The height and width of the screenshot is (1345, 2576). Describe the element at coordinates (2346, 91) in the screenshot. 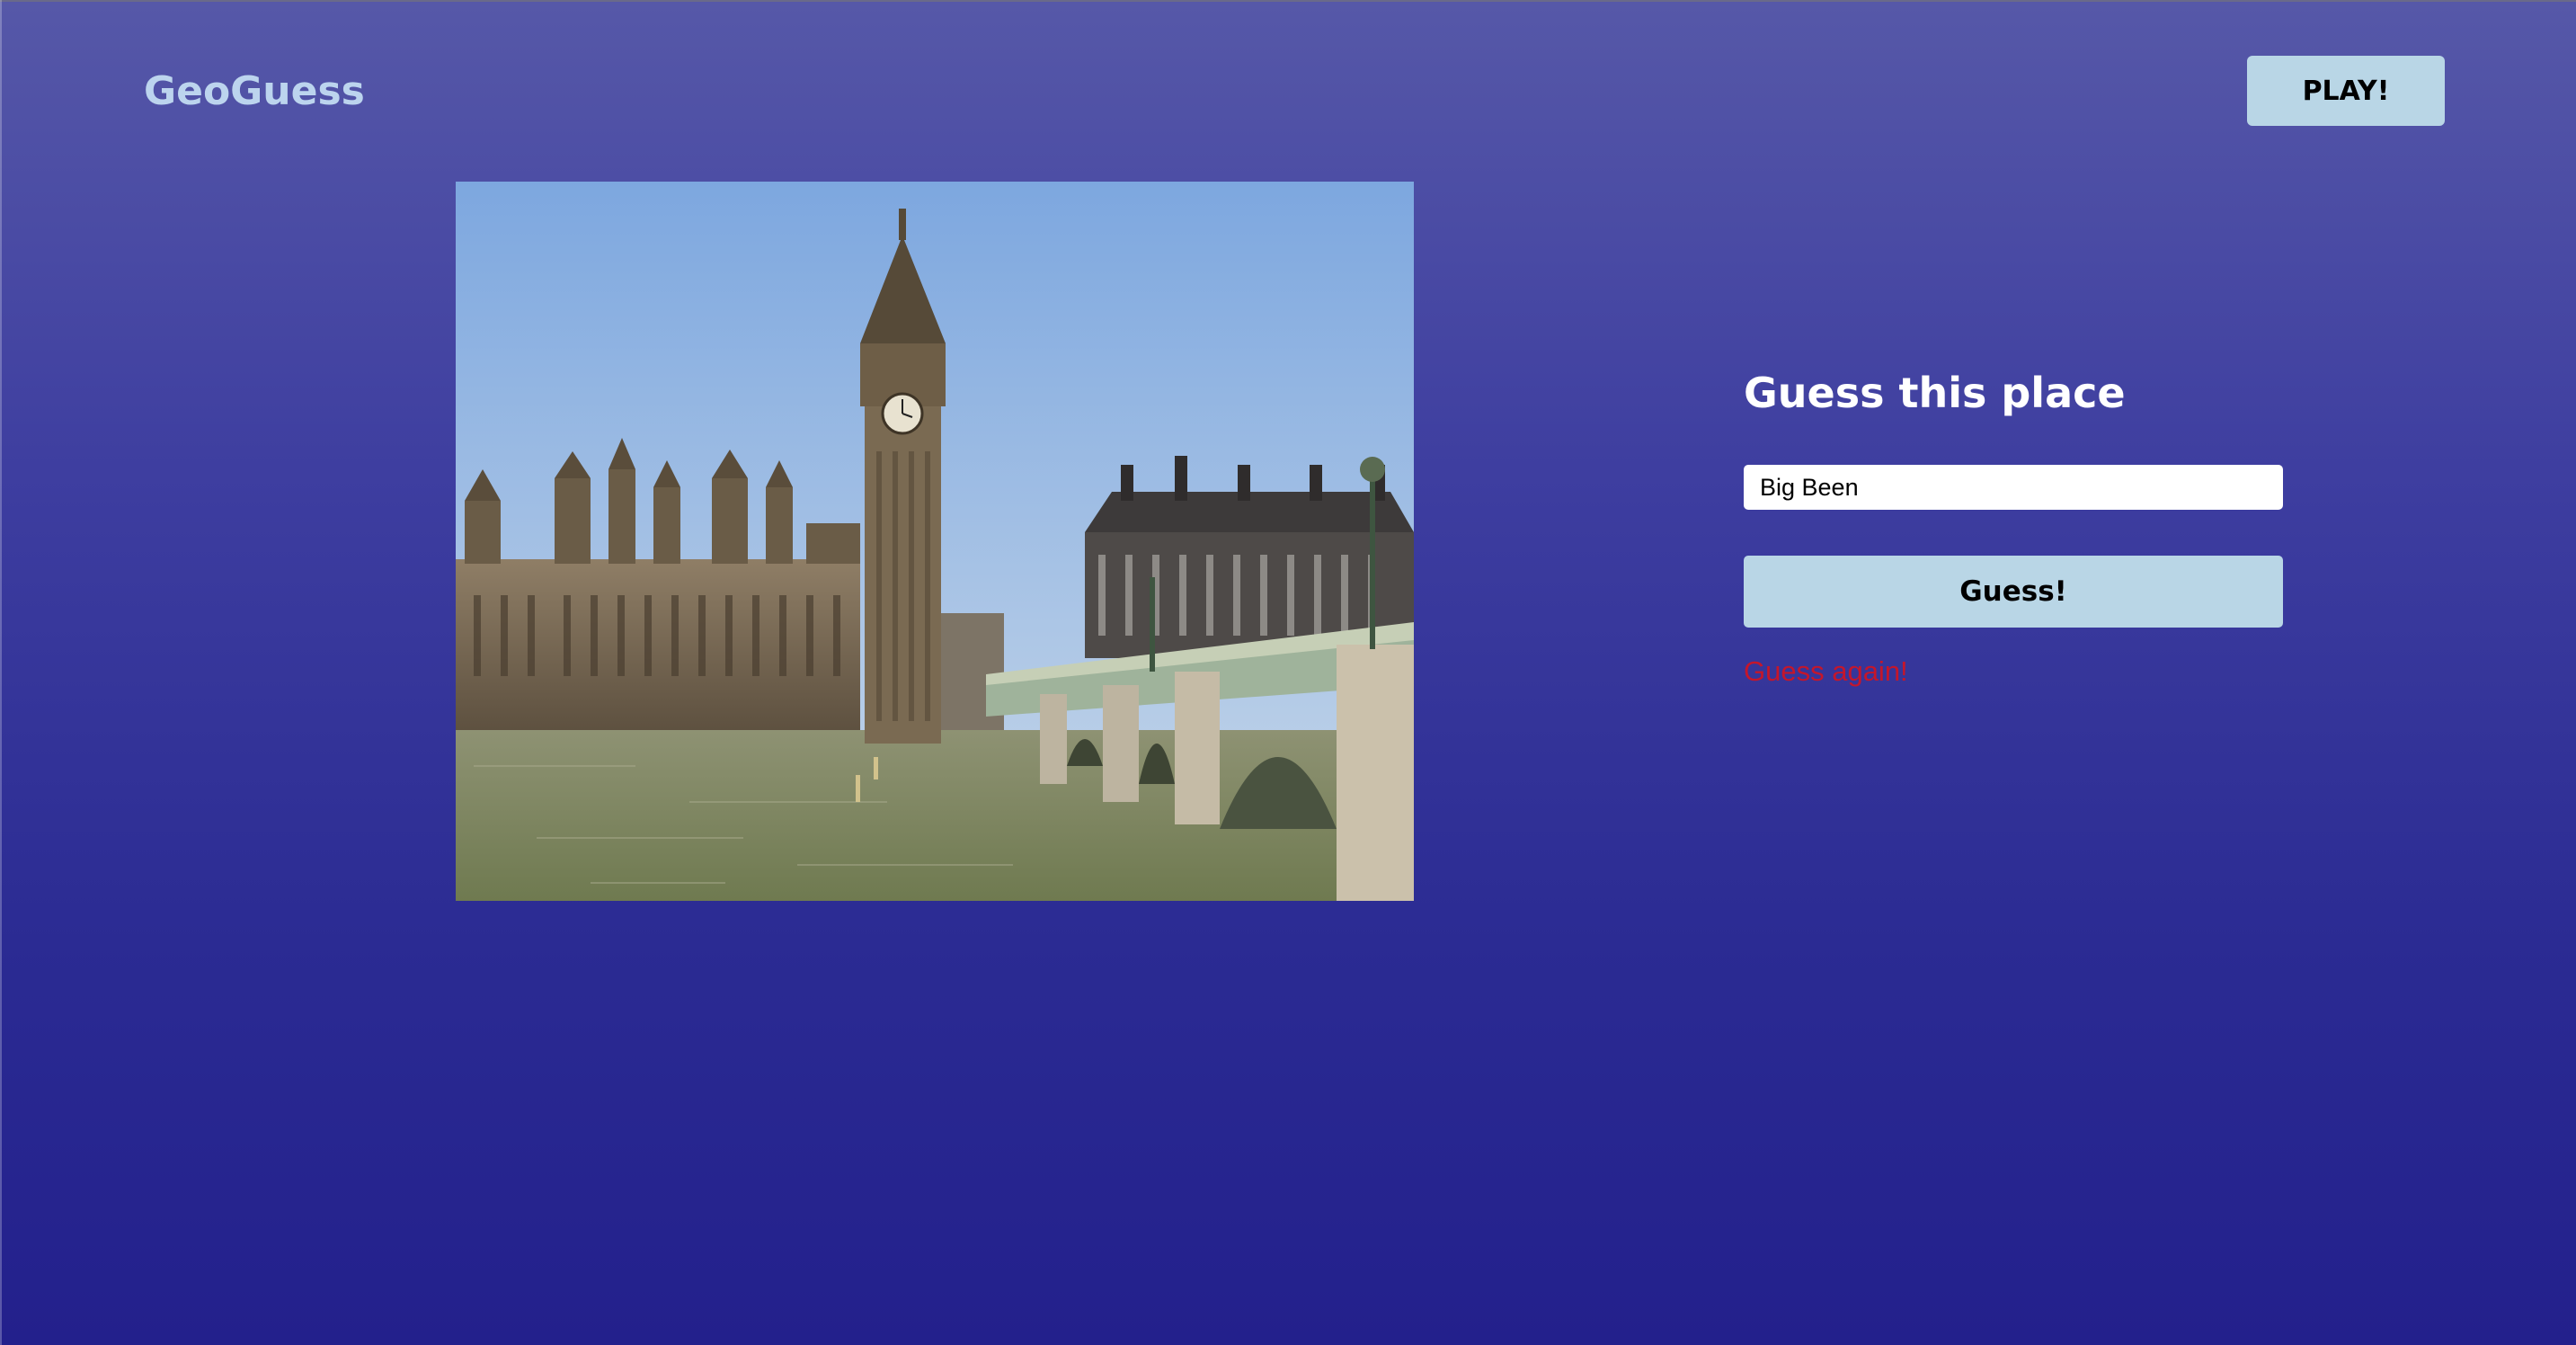

I see `play-button: PLAY!` at that location.